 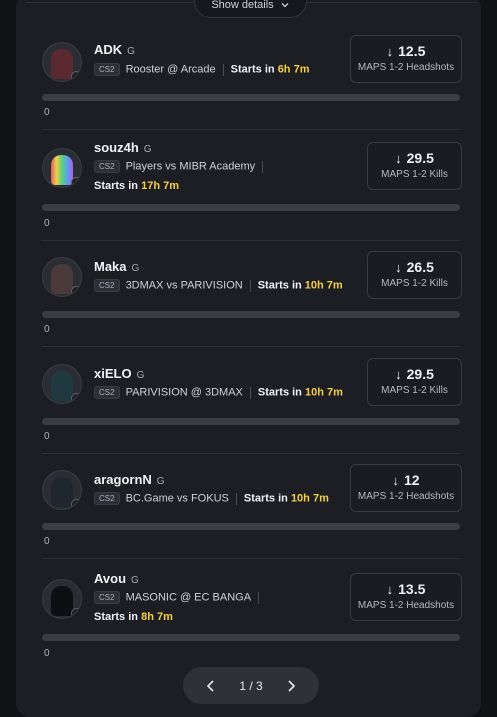 I want to click on line-button: ↓ 12 MAPS 1-2 Headshots, so click(x=406, y=488).